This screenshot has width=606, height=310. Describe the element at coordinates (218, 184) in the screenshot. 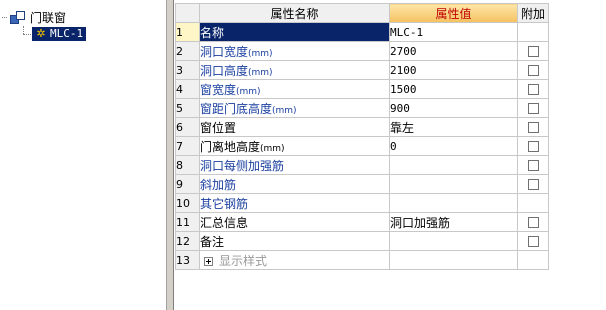

I see `property-name-text: 斜加筋` at that location.